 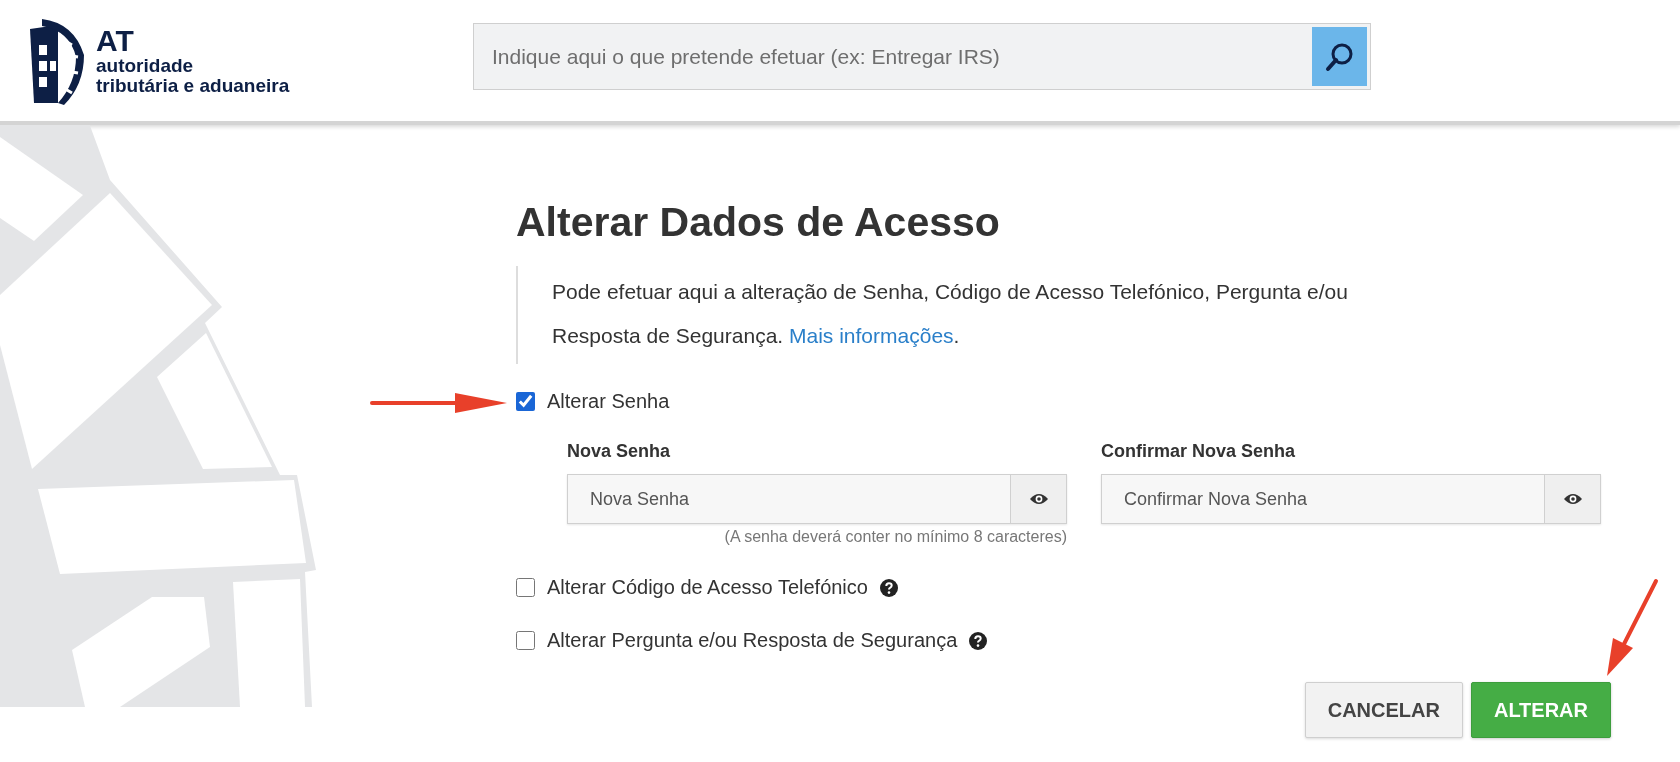 What do you see at coordinates (193, 85) in the screenshot?
I see `logo-text: tributária e aduaneira` at bounding box center [193, 85].